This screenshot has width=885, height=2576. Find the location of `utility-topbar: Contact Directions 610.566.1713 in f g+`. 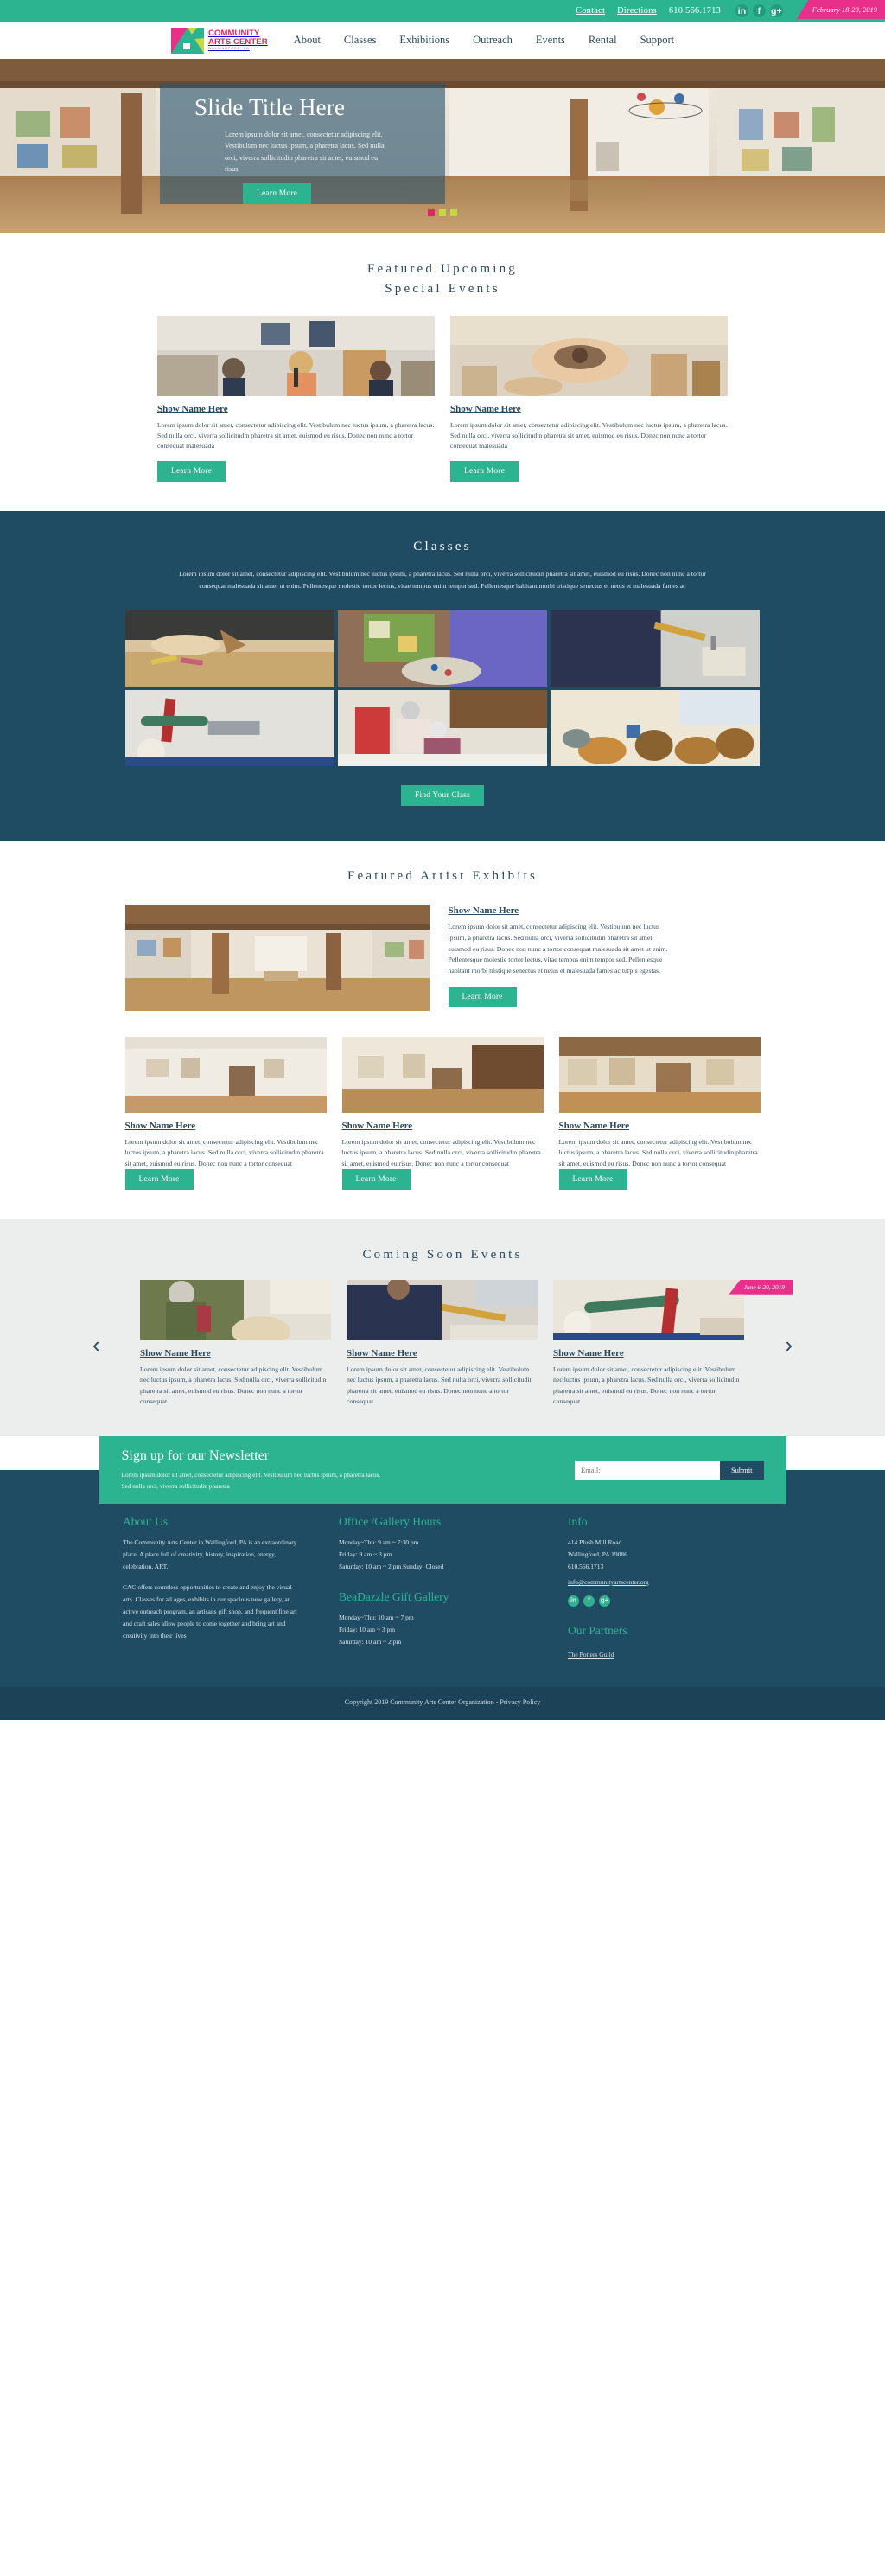

utility-topbar: Contact Directions 610.566.1713 in f g+ is located at coordinates (442, 11).